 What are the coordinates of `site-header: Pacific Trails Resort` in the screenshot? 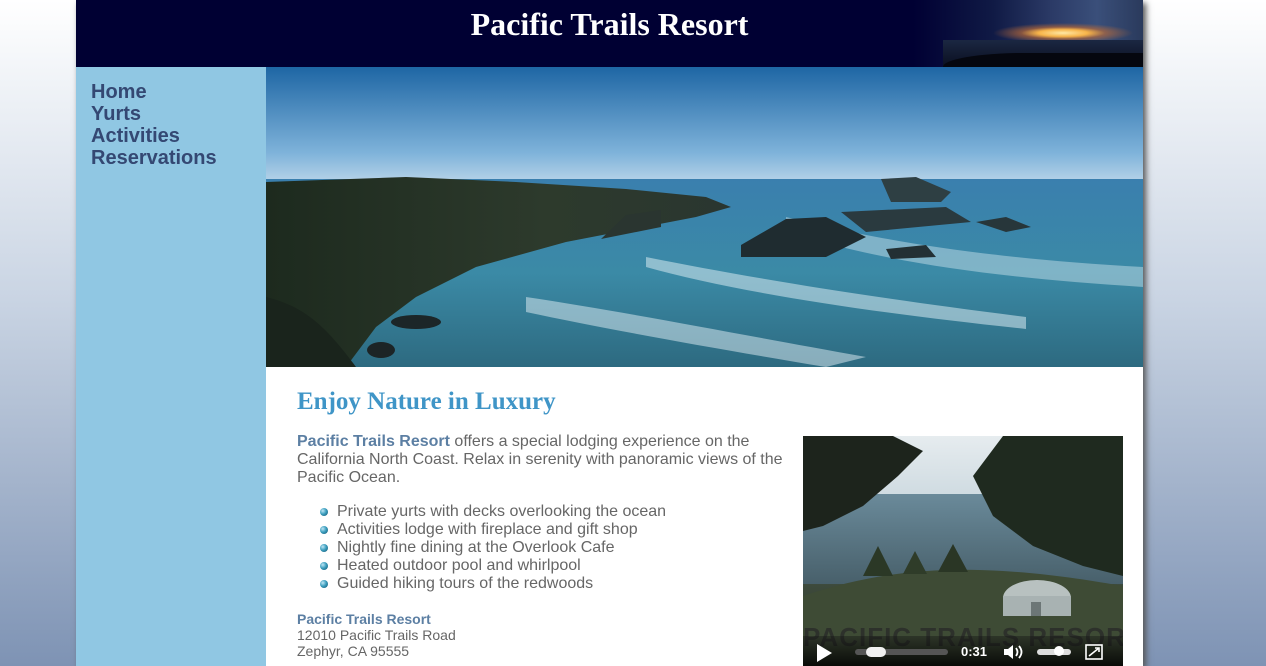 It's located at (609, 33).